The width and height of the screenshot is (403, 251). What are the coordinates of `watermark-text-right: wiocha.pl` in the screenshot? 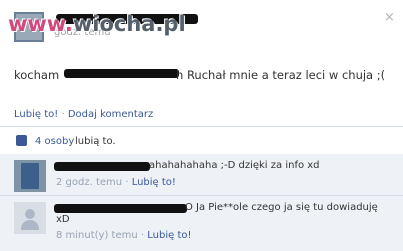 It's located at (129, 24).